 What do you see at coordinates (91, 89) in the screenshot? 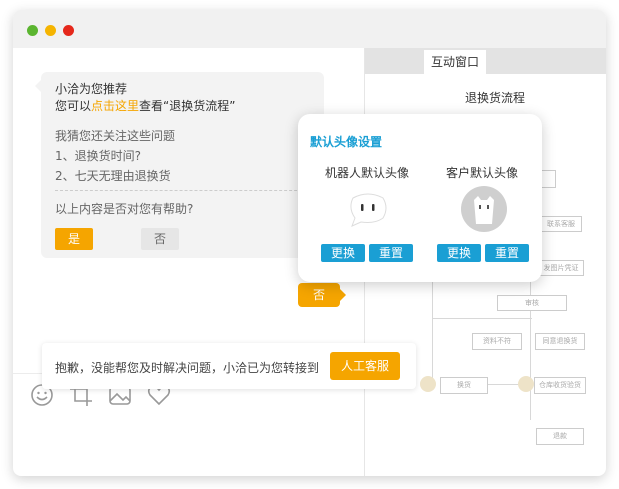
I see `recommend-line: 小洽为您推荐` at bounding box center [91, 89].